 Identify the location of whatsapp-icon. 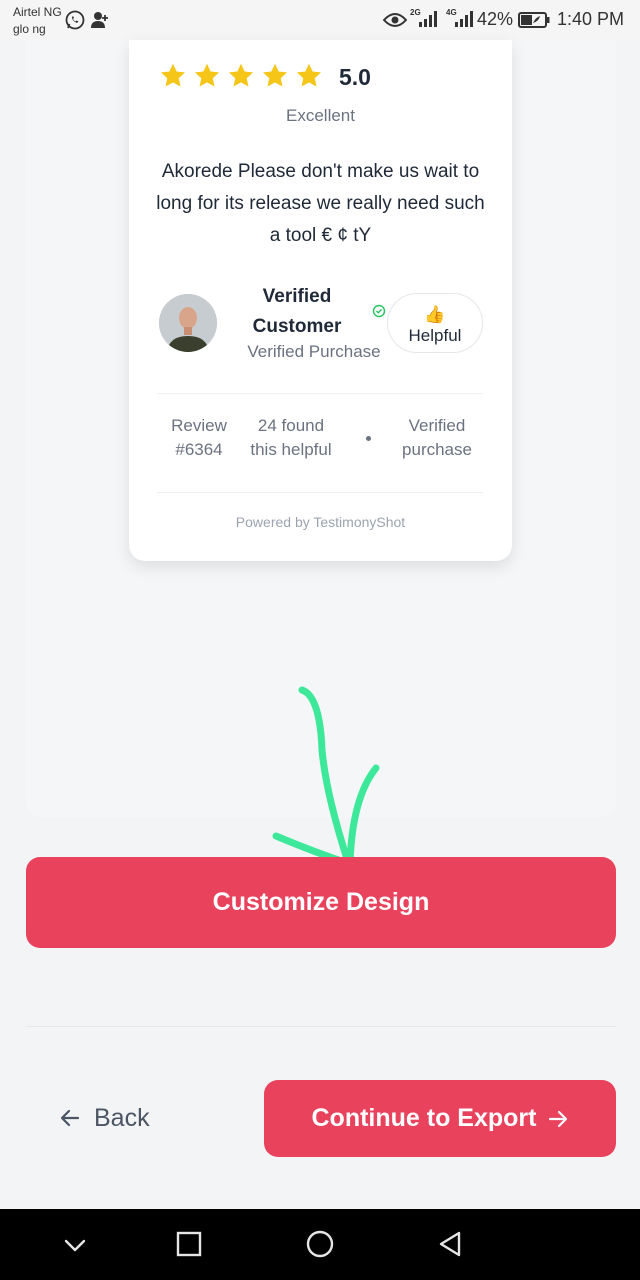
(75, 20).